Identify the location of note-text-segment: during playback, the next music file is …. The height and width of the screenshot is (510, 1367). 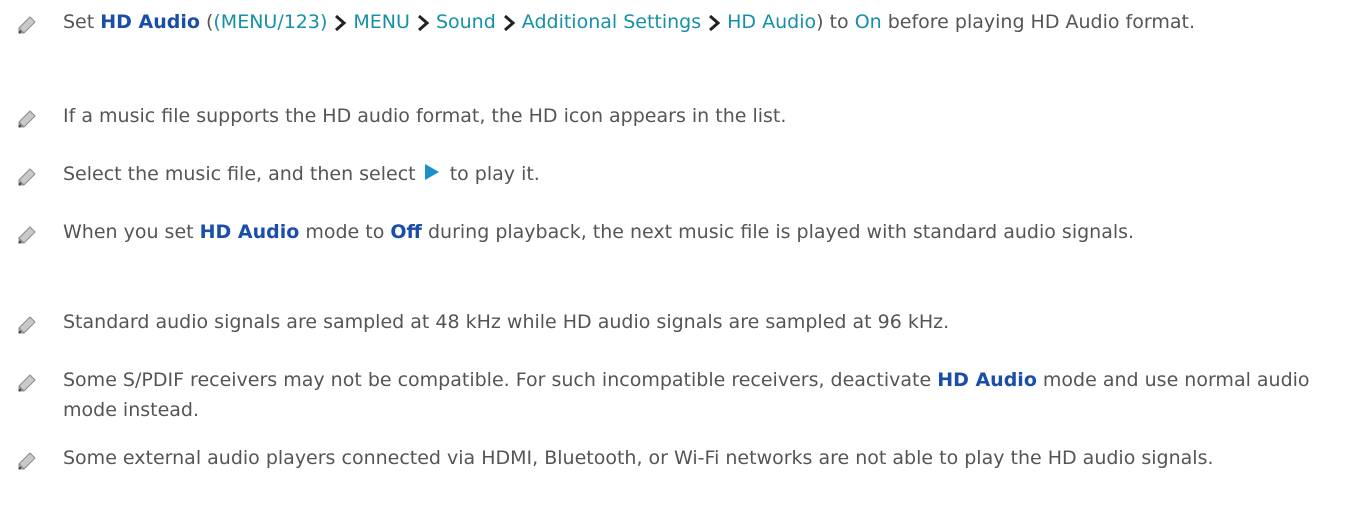
(778, 232).